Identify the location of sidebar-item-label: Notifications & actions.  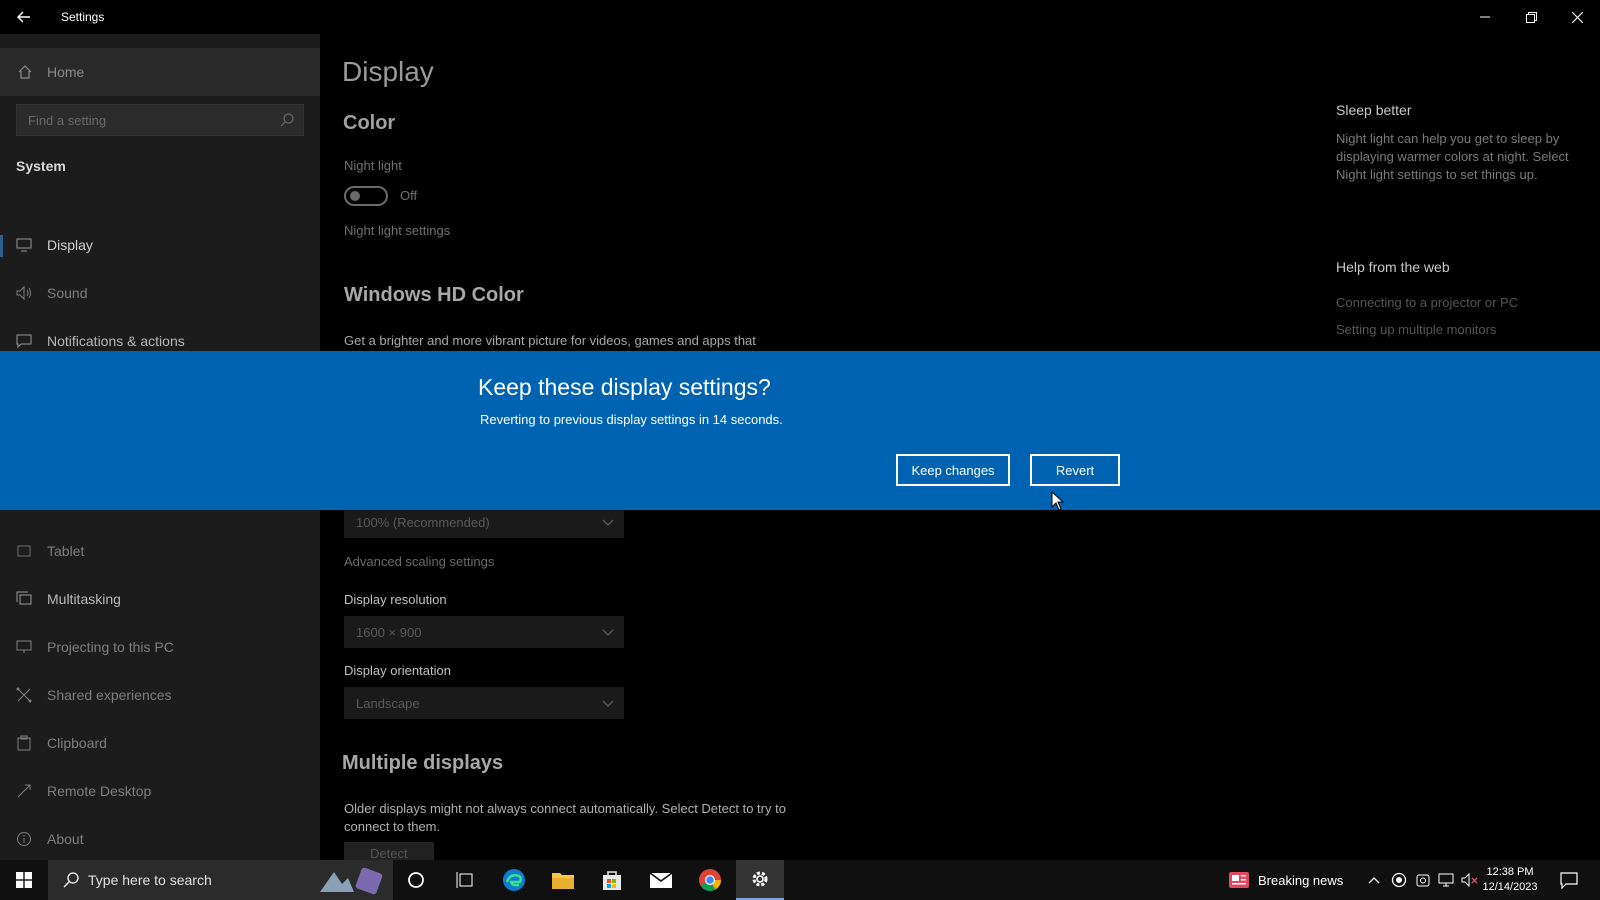
(116, 341).